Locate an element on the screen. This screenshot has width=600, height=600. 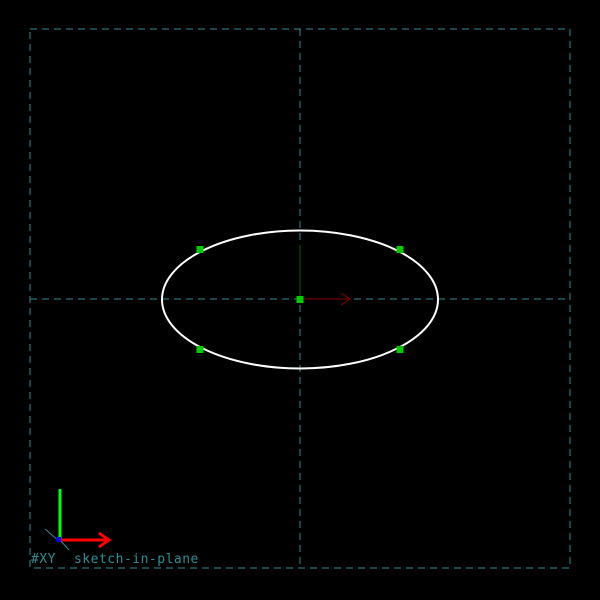
plane-caption: sketch-in-plane is located at coordinates (136, 559).